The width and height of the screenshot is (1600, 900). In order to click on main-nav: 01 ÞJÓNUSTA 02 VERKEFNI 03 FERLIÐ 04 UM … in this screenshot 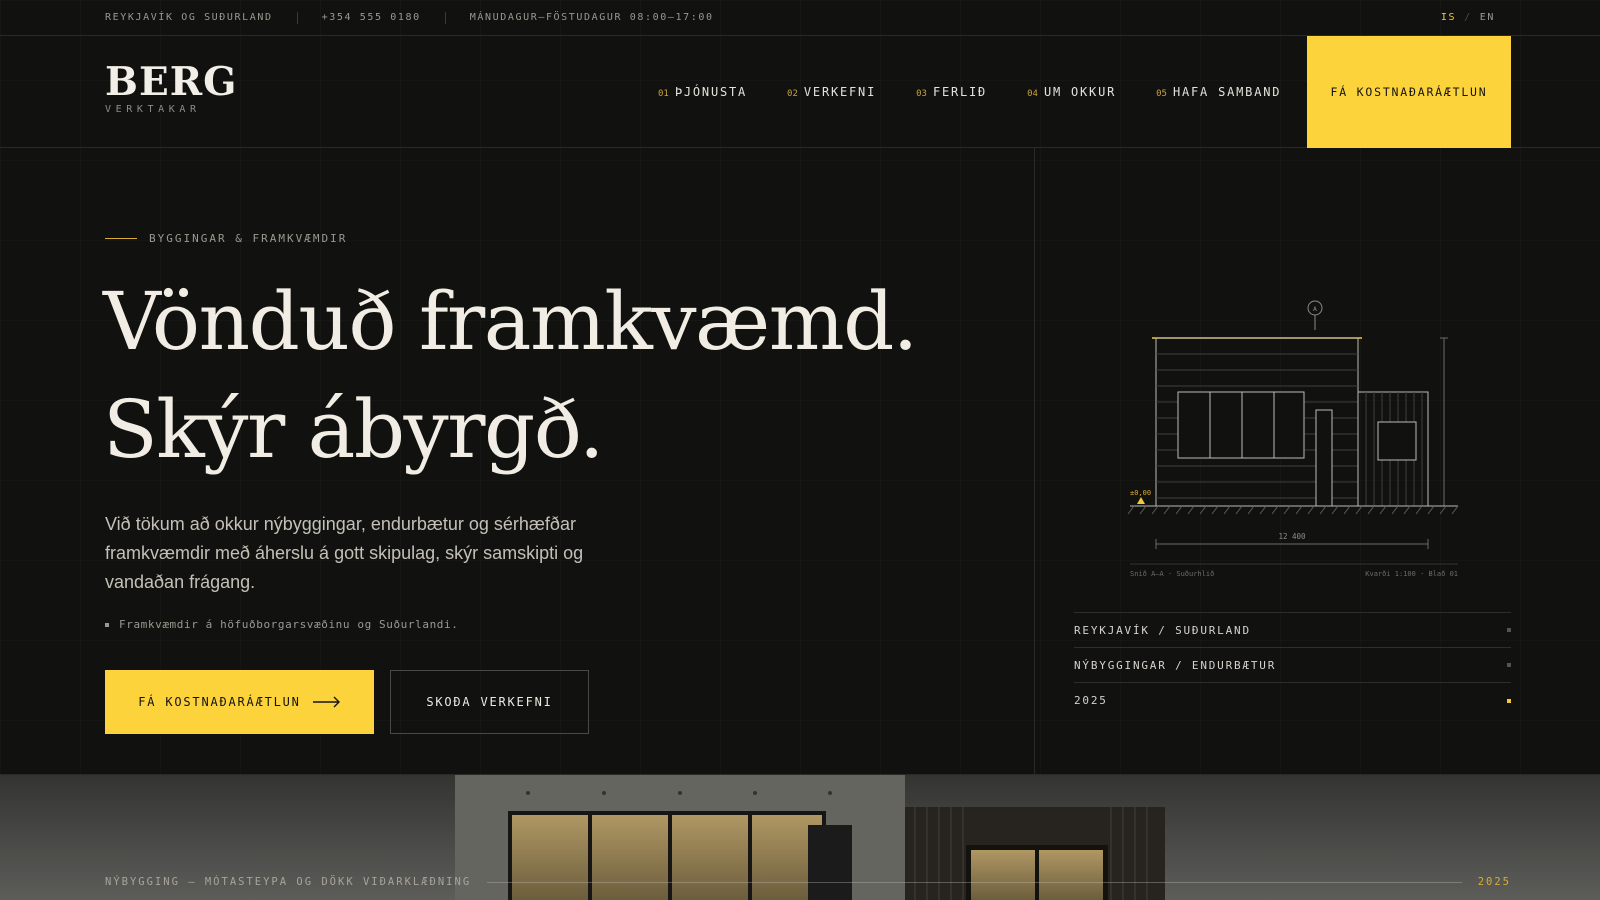, I will do `click(969, 92)`.